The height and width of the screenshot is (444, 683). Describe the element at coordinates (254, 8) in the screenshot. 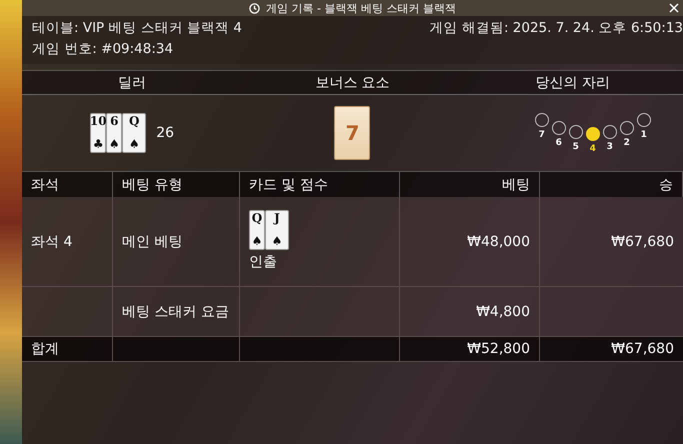

I see `history-icon` at that location.